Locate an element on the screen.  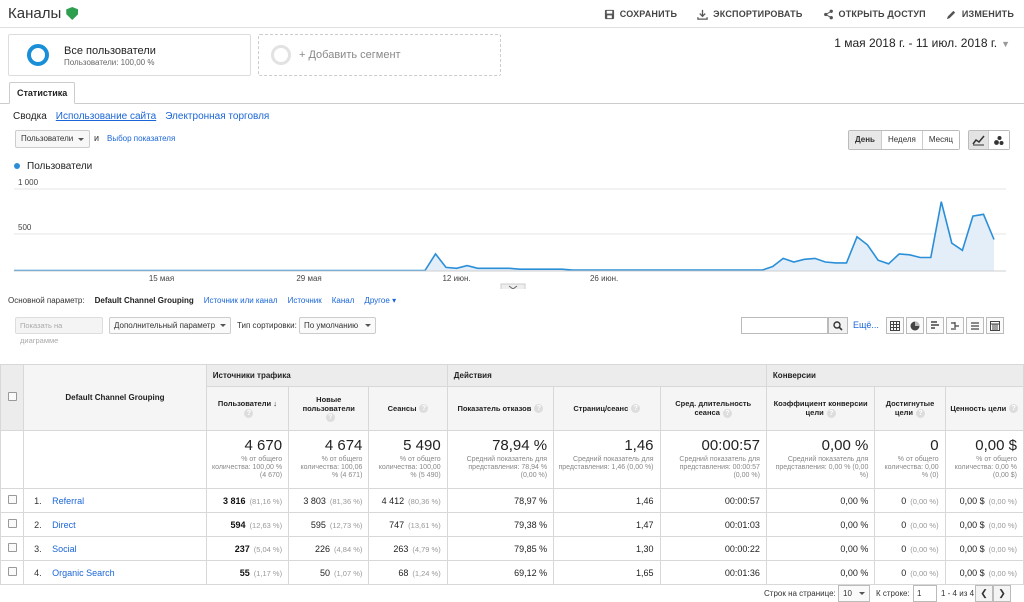
users-pct: (1,17 %) is located at coordinates (268, 573).